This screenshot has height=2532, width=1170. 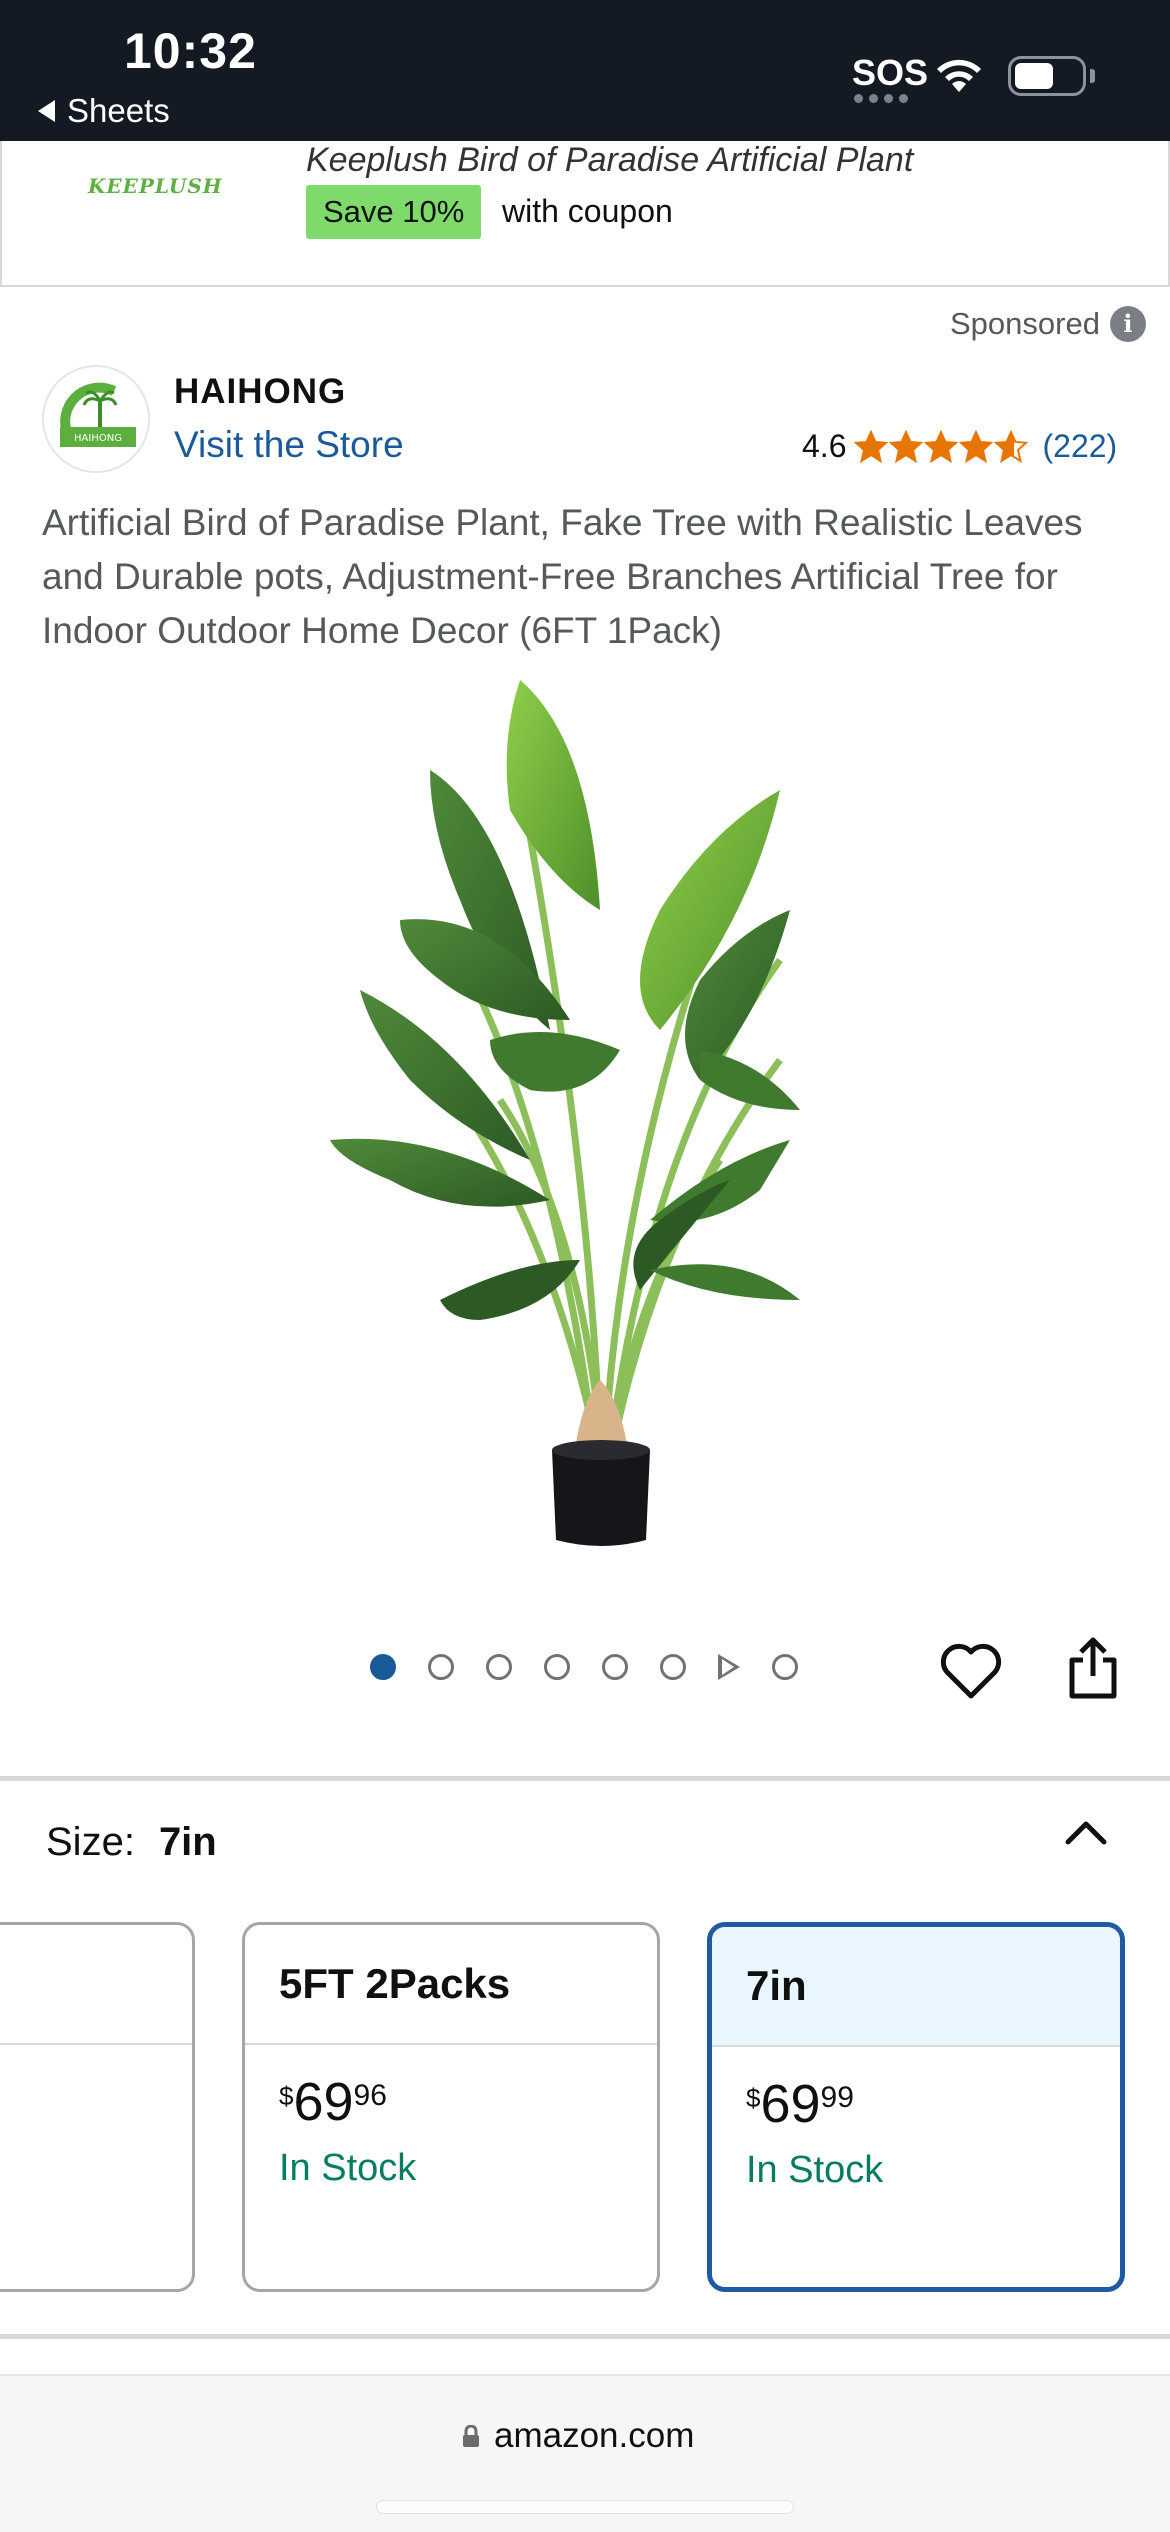 I want to click on size-option-partial, so click(x=97, y=2107).